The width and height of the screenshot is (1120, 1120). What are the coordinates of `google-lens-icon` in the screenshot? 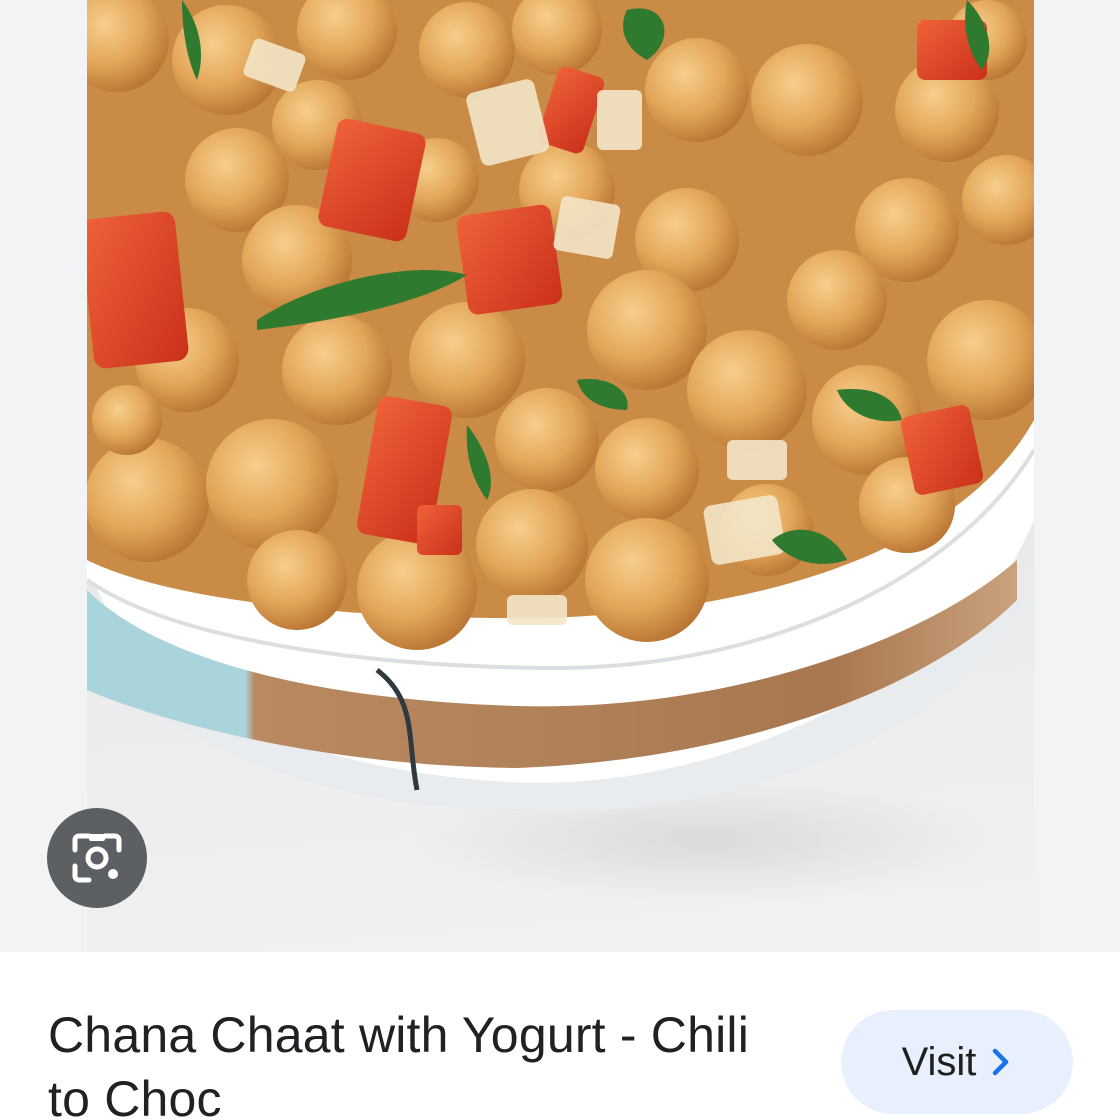 It's located at (97, 858).